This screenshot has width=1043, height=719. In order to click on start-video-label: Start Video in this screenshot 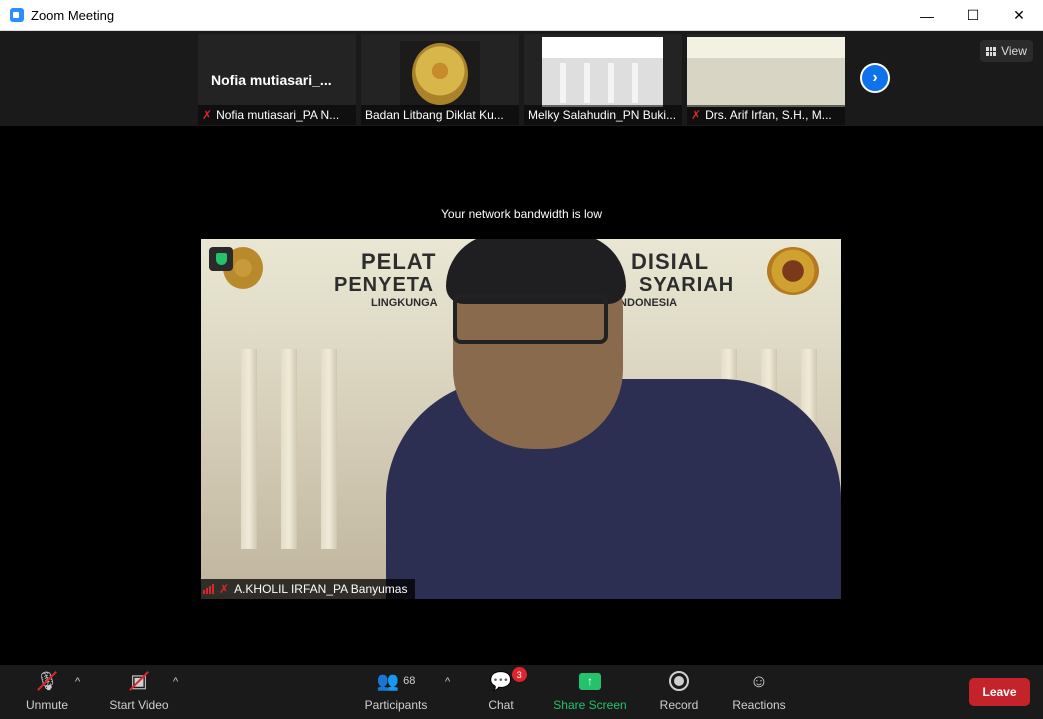, I will do `click(139, 705)`.